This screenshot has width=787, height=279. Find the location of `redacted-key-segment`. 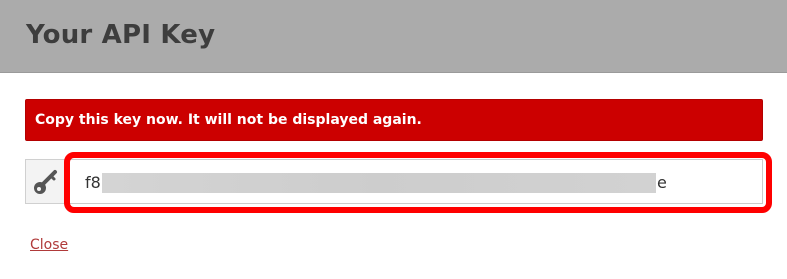

redacted-key-segment is located at coordinates (379, 183).